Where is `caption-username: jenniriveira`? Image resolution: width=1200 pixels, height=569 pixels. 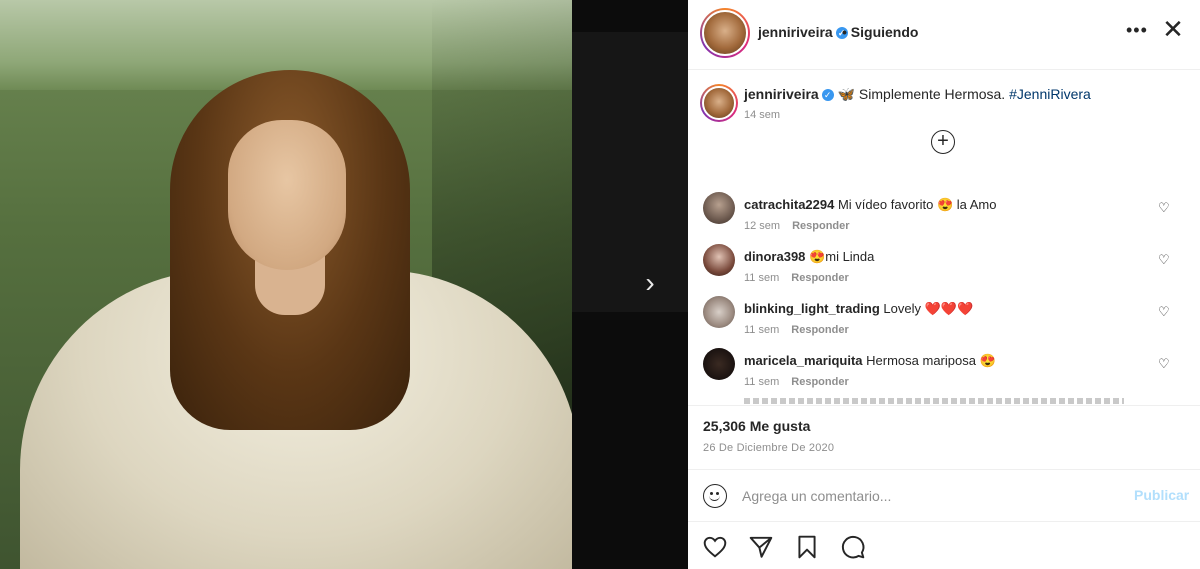 caption-username: jenniriveira is located at coordinates (781, 94).